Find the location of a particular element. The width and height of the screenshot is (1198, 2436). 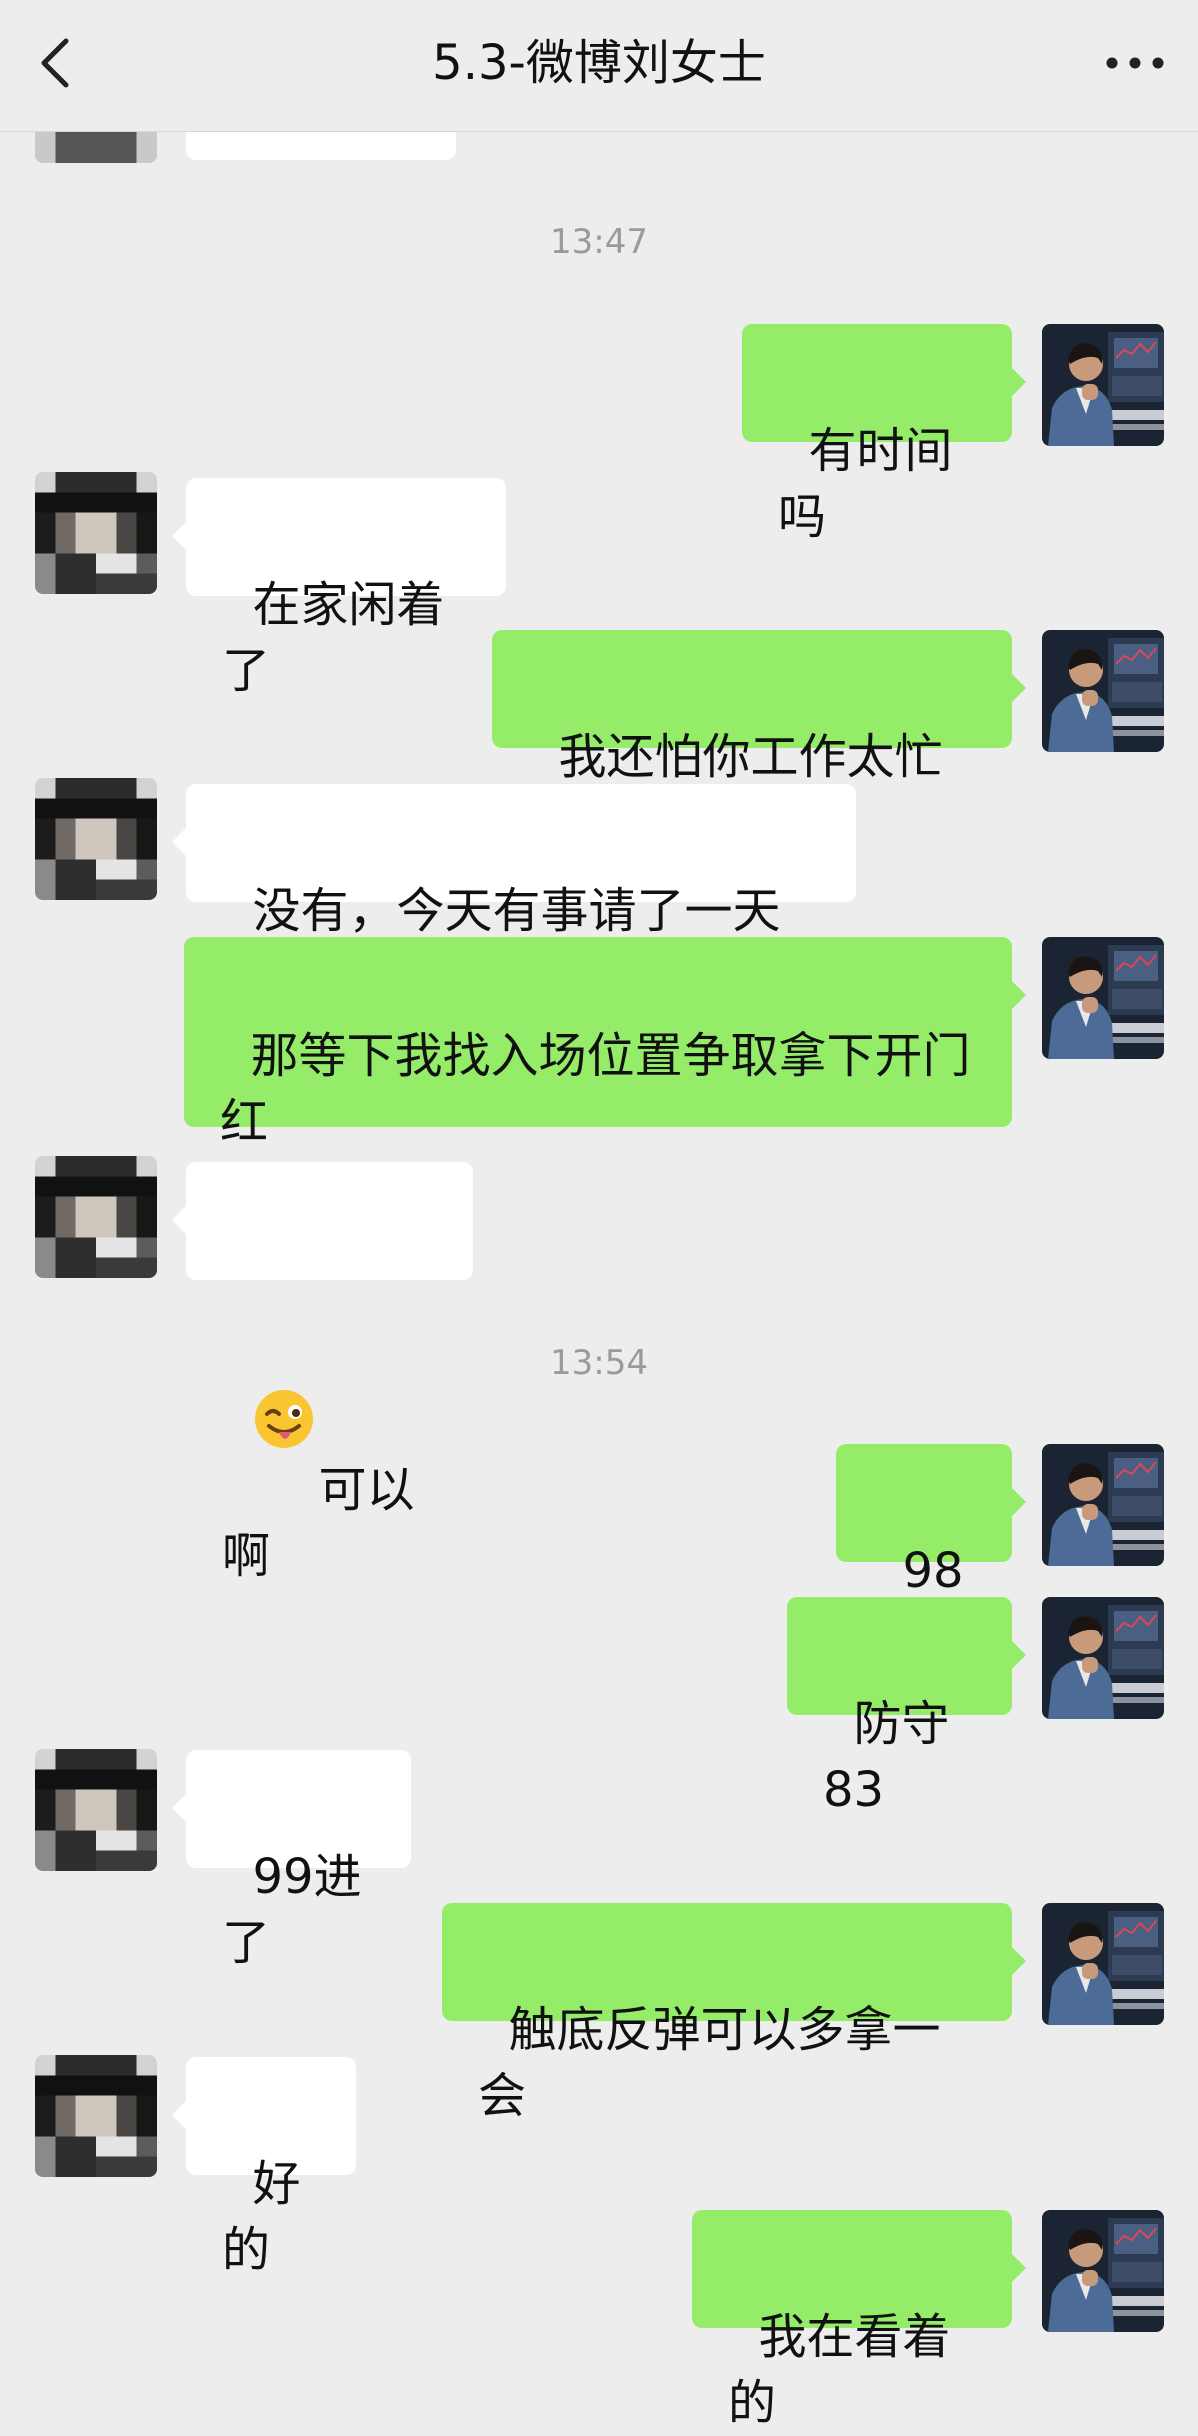

chat-title-overlay: 5.3-微博刘女士 is located at coordinates (599, 63).